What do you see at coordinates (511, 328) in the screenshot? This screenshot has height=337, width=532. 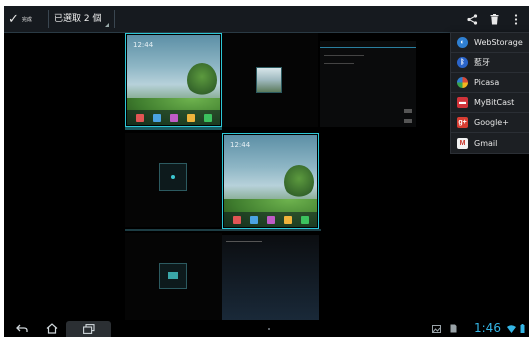 I see `wifi-icon` at bounding box center [511, 328].